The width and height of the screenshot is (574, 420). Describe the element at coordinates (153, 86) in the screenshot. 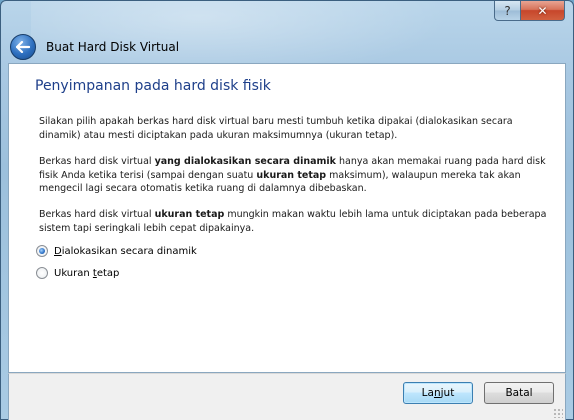

I see `page-title: Penyimpanan pada hard disk fisik` at that location.